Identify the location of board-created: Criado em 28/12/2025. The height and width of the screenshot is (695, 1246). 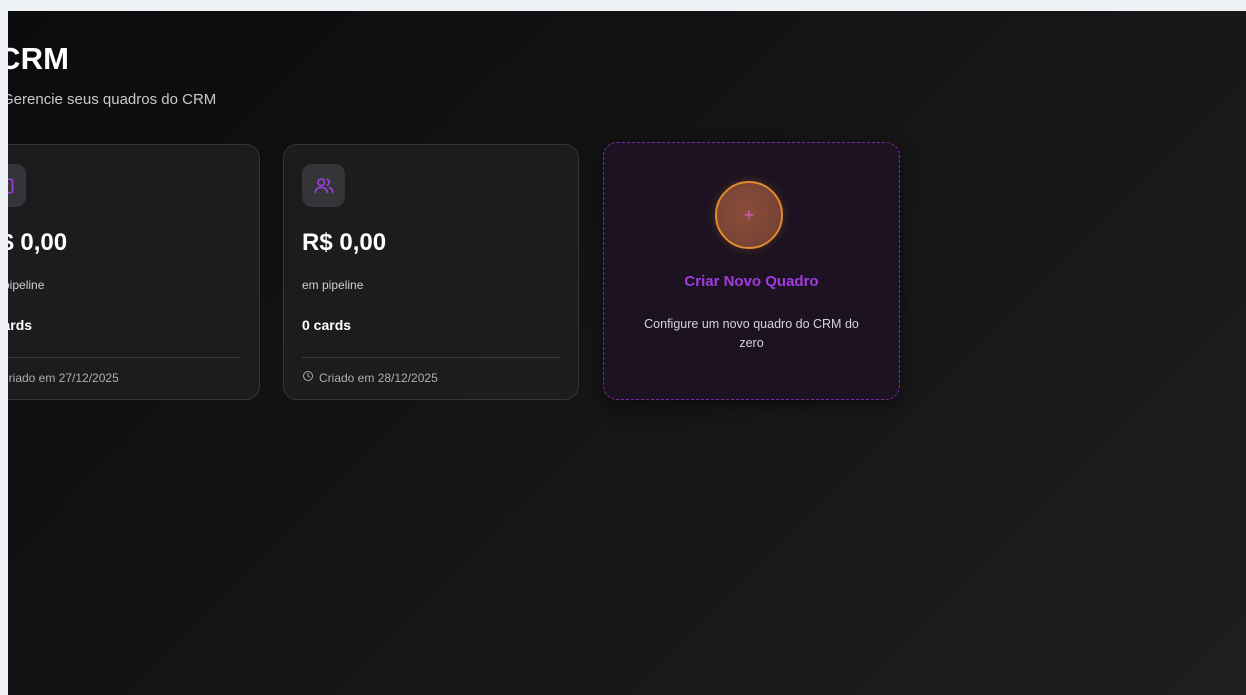
(370, 377).